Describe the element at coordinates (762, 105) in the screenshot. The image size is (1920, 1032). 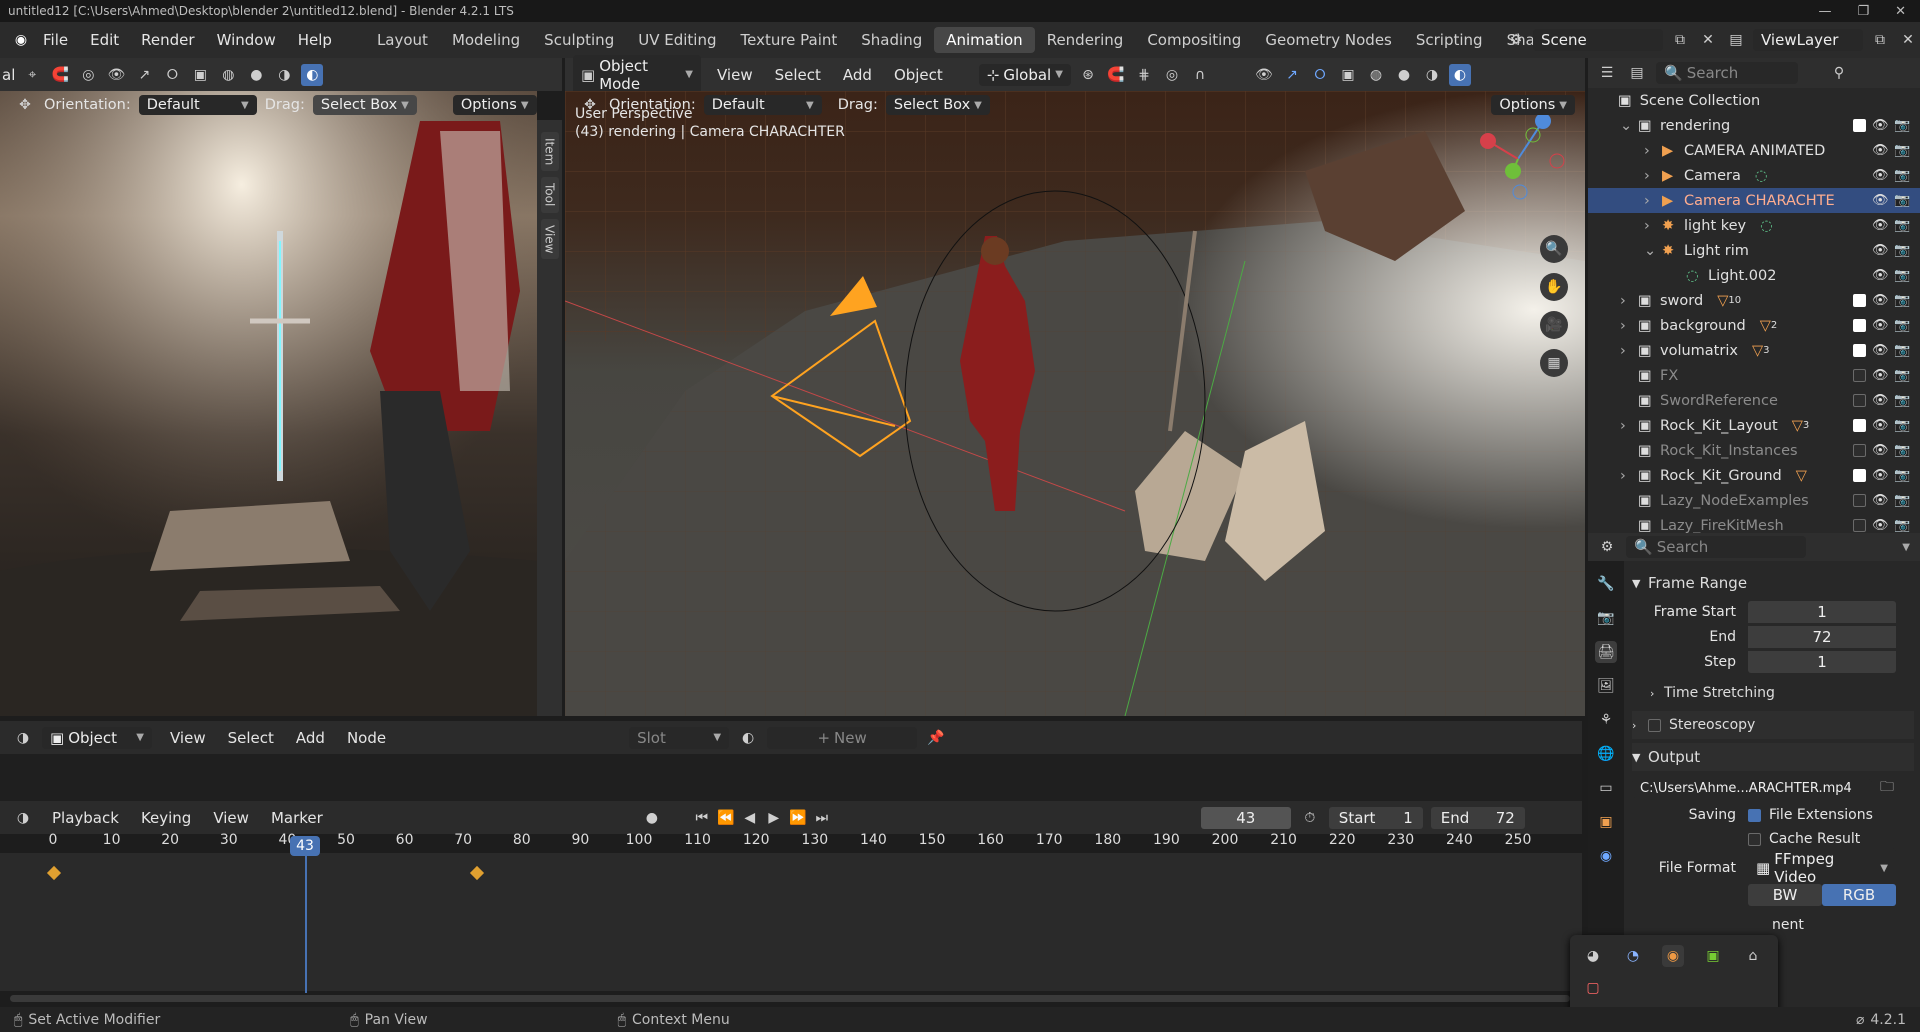
I see `orientation-dropdown: Default ▼` at that location.